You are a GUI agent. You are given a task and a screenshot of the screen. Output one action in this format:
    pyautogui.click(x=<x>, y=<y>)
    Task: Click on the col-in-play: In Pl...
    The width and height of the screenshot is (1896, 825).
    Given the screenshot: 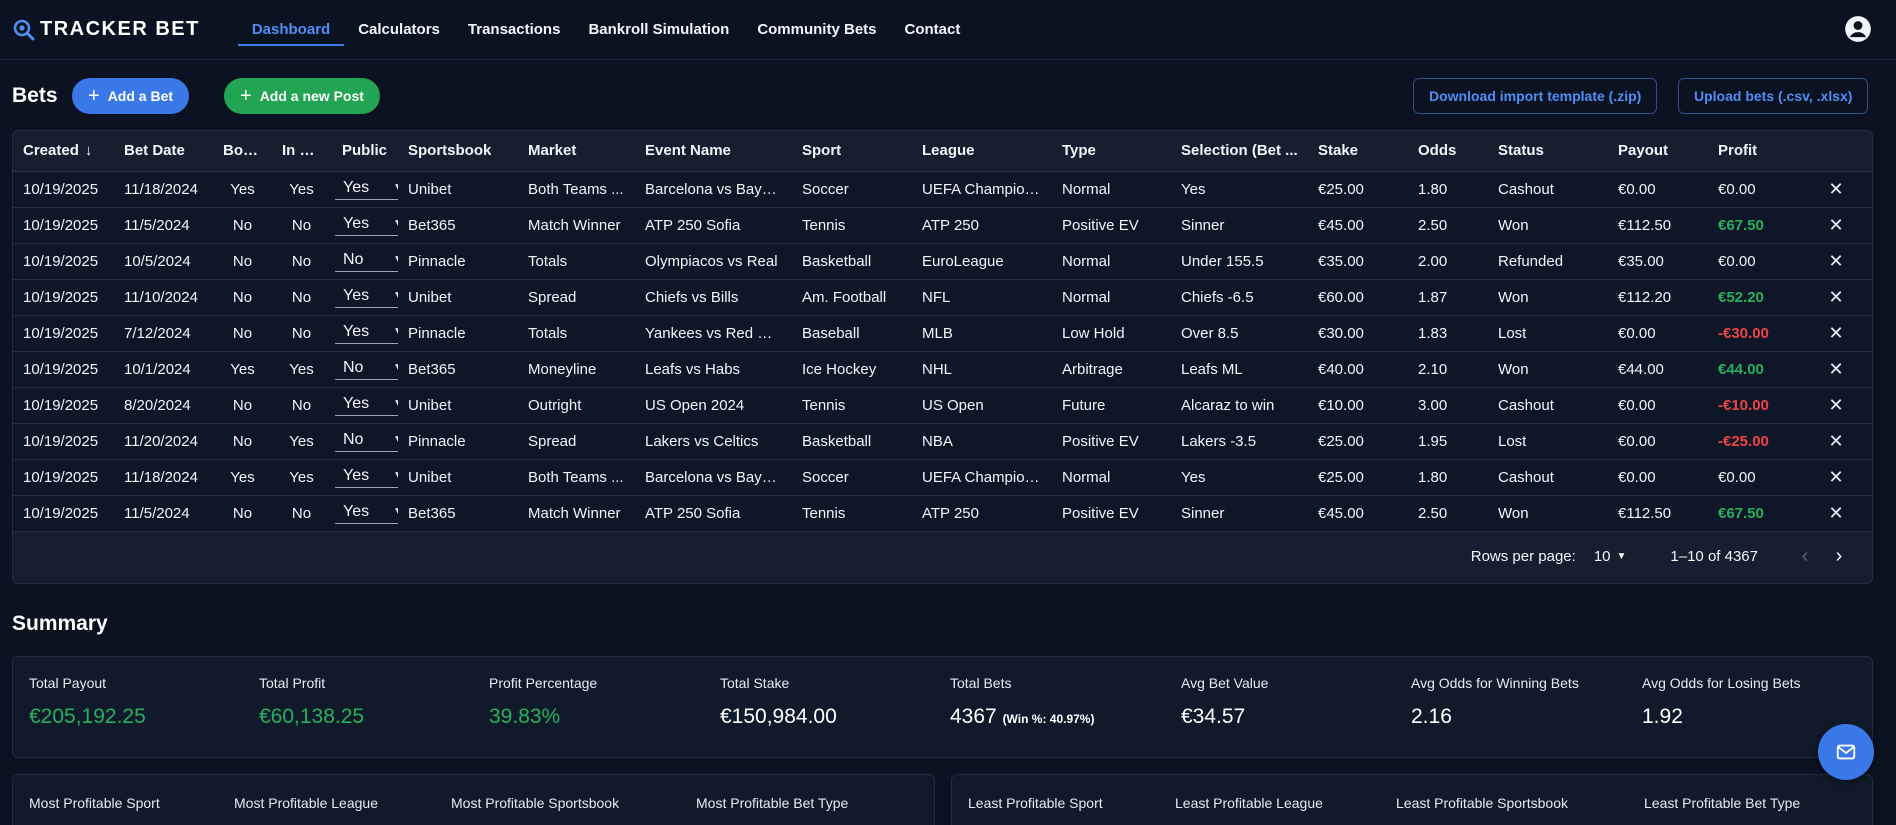 What is the action you would take?
    pyautogui.click(x=301, y=151)
    